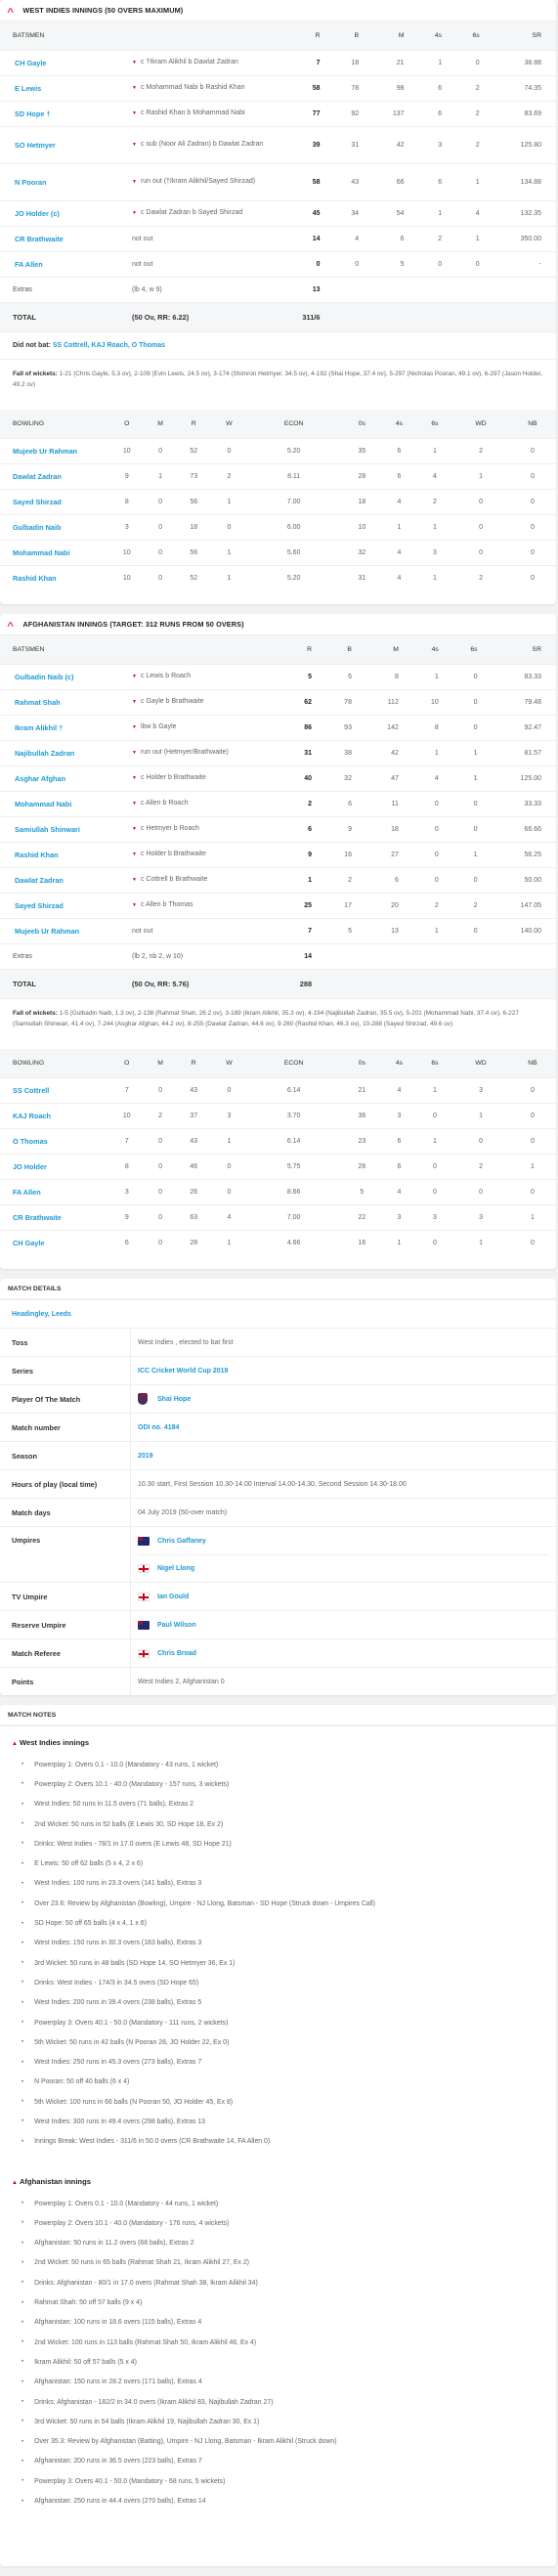 This screenshot has height=2576, width=558. What do you see at coordinates (54, 450) in the screenshot?
I see `bowler-name-link: Mujeeb Ur Rahman` at bounding box center [54, 450].